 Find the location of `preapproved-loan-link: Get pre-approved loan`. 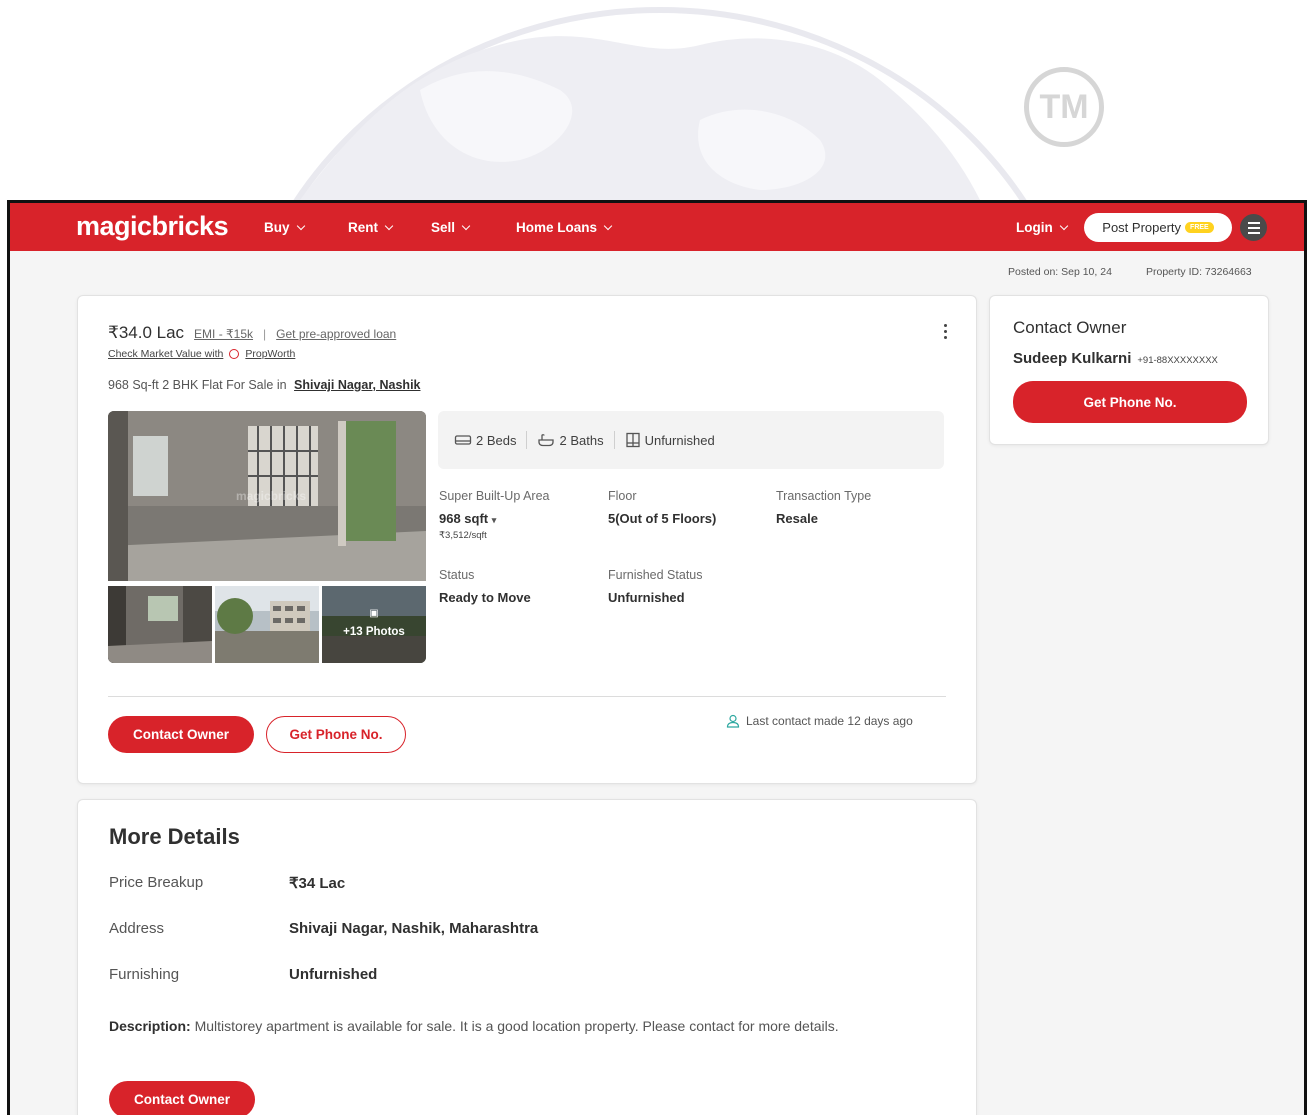

preapproved-loan-link: Get pre-approved loan is located at coordinates (336, 334).